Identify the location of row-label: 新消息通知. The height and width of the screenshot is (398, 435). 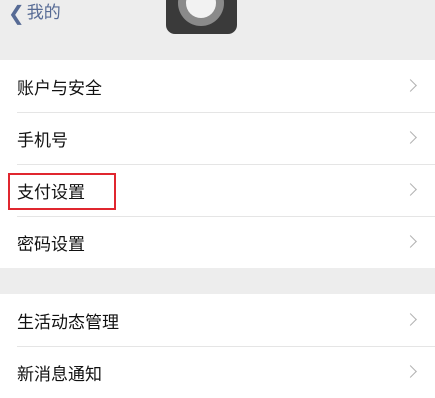
(59, 374).